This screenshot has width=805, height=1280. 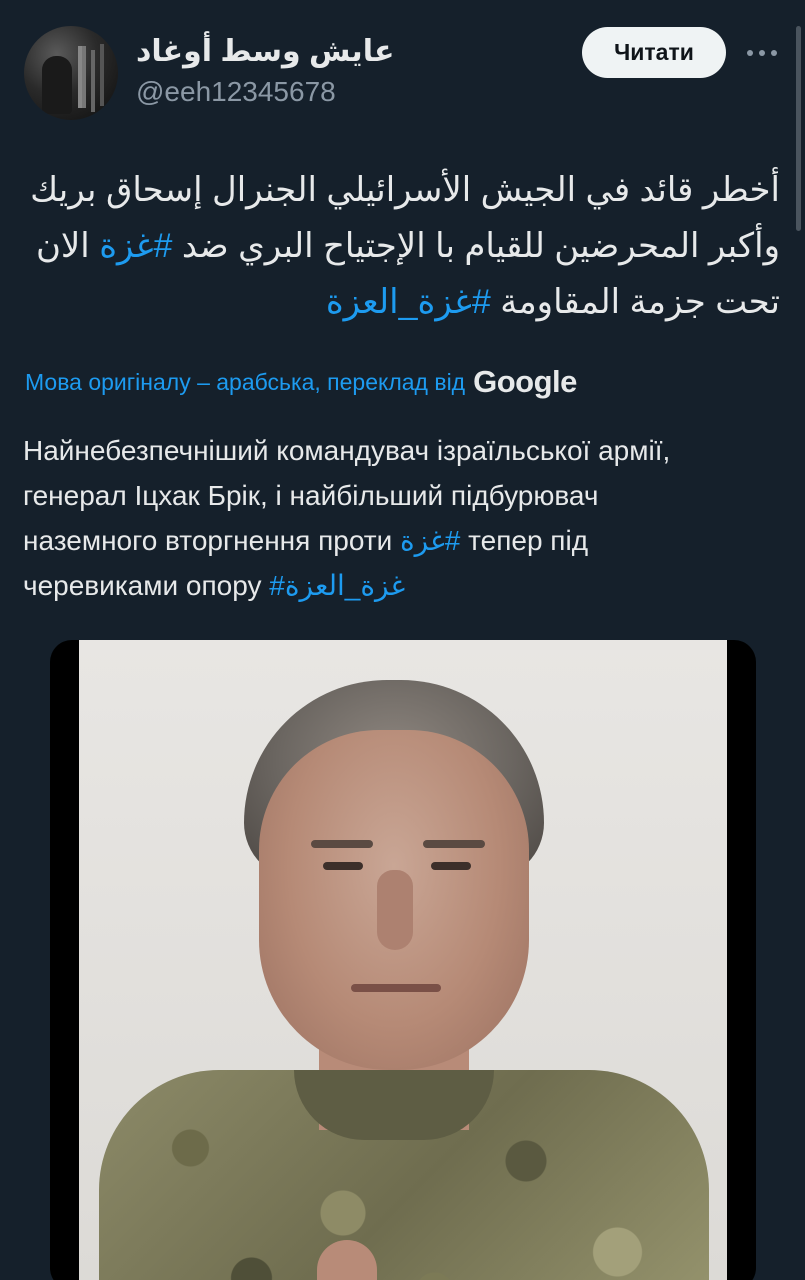 What do you see at coordinates (552, 302) in the screenshot?
I see `tweet-line-3: تحت جزمة المقاومة #غزة_العزة` at bounding box center [552, 302].